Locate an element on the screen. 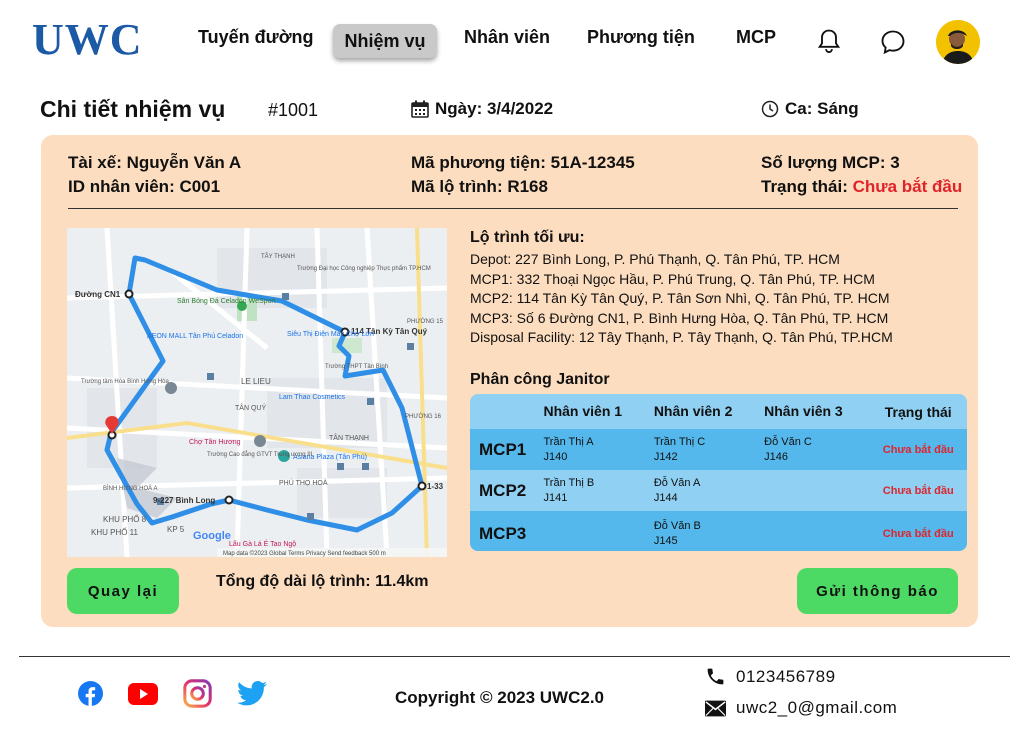 Image resolution: width=1027 pixels, height=732 pixels. task-date: Ngày: 3/4/2022 is located at coordinates (482, 109).